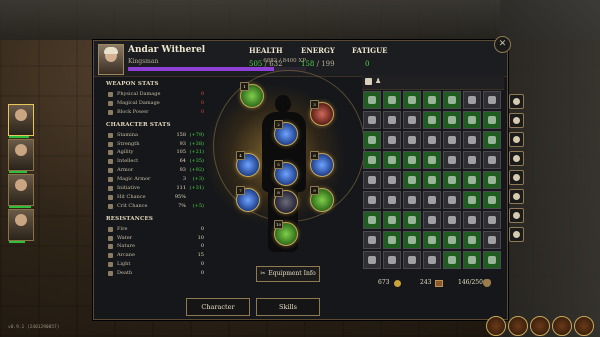 Image resolution: width=600 pixels, height=337 pixels. Describe the element at coordinates (562, 326) in the screenshot. I see `quick-action-map` at that location.